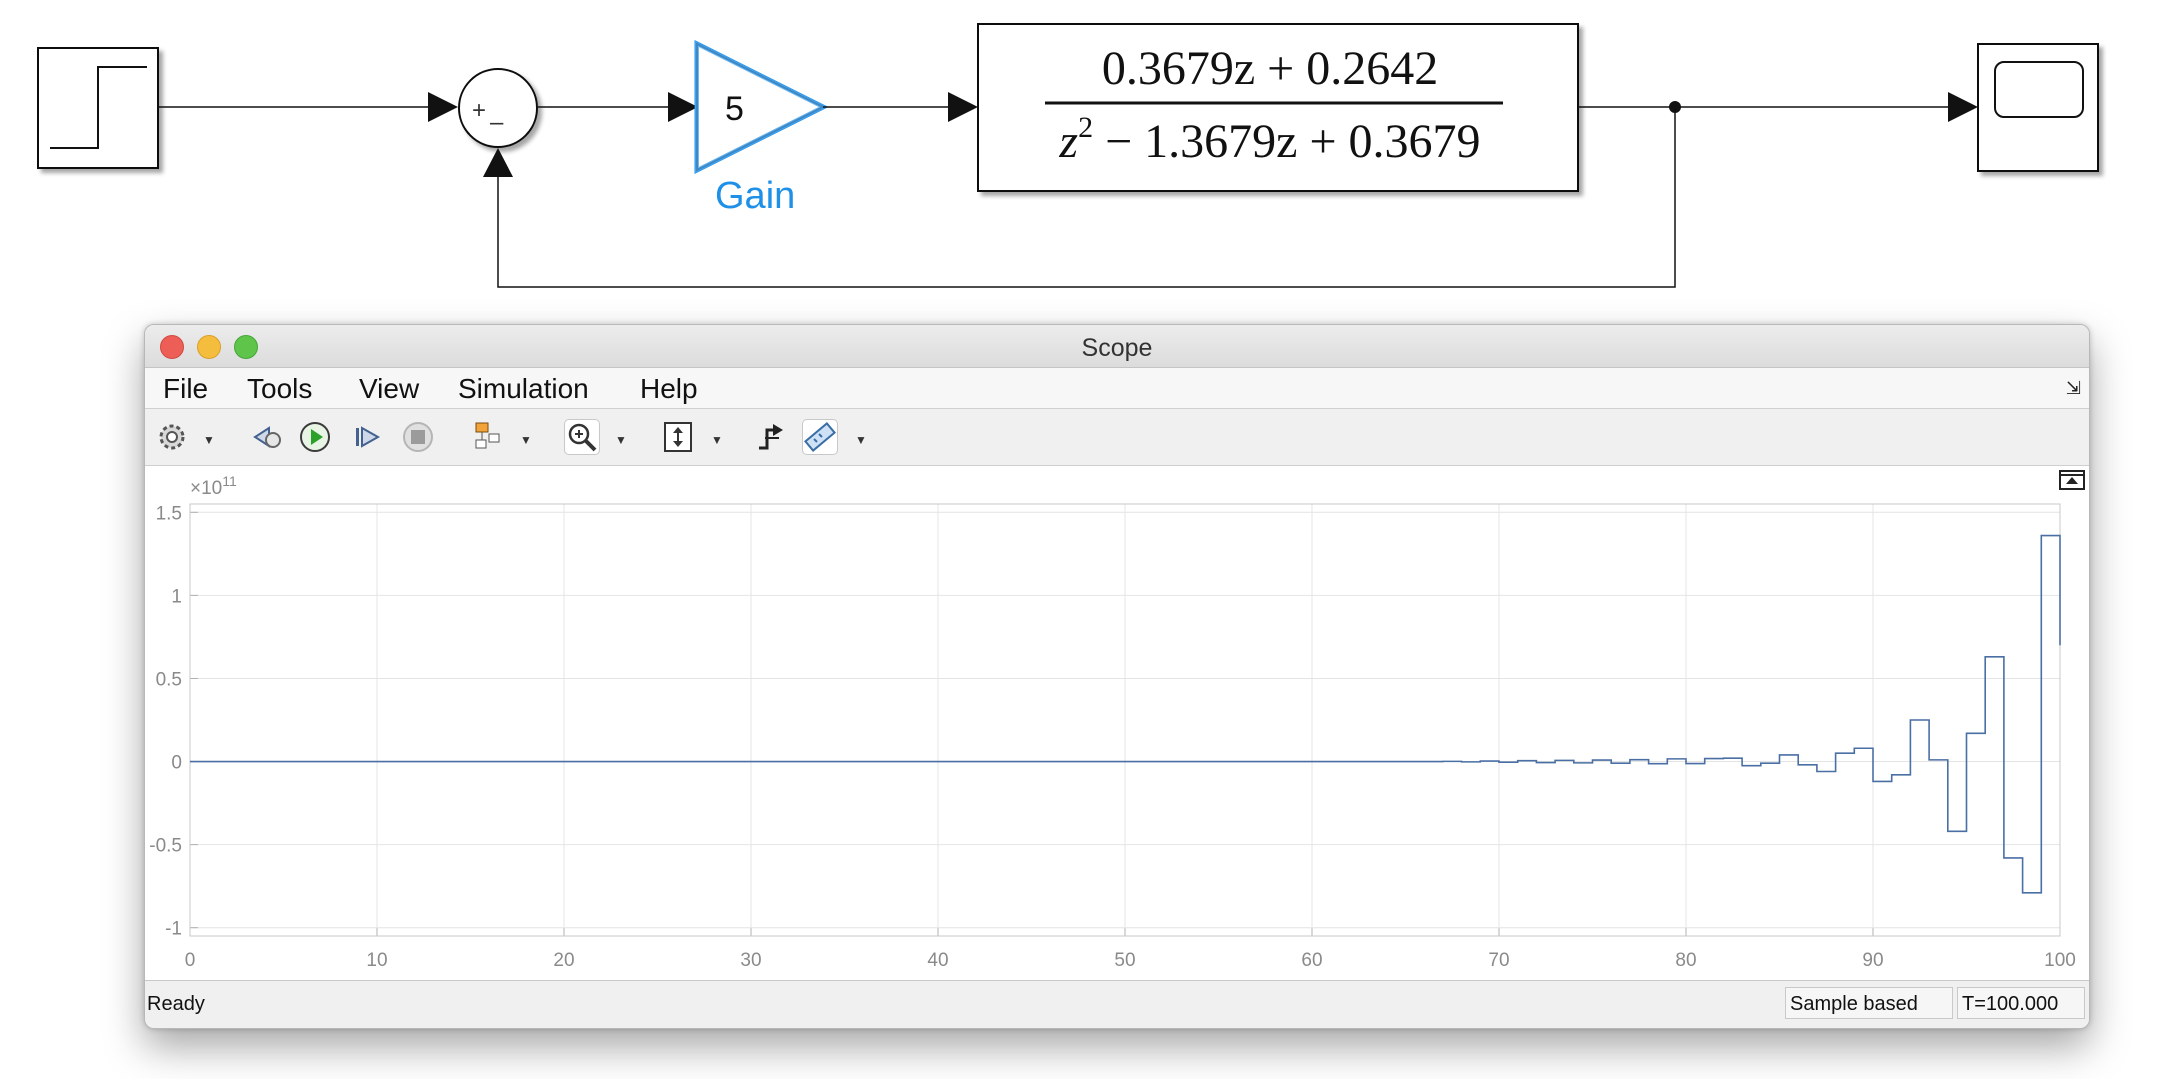 The height and width of the screenshot is (1079, 2170). I want to click on x-tick-label: 60, so click(1311, 960).